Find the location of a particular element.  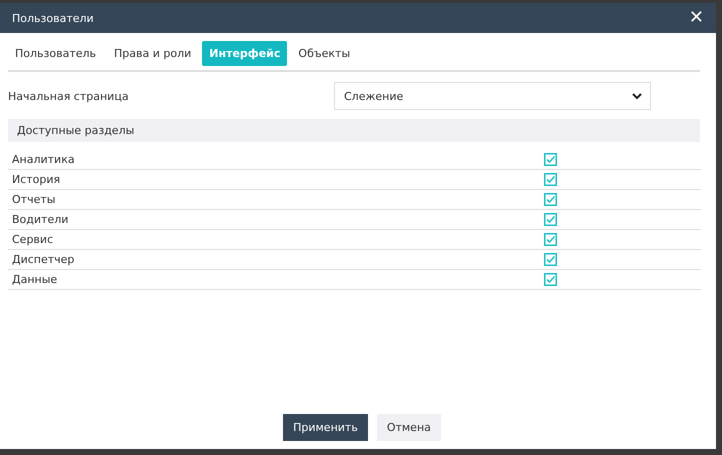

section-label: Отчеты is located at coordinates (34, 199).